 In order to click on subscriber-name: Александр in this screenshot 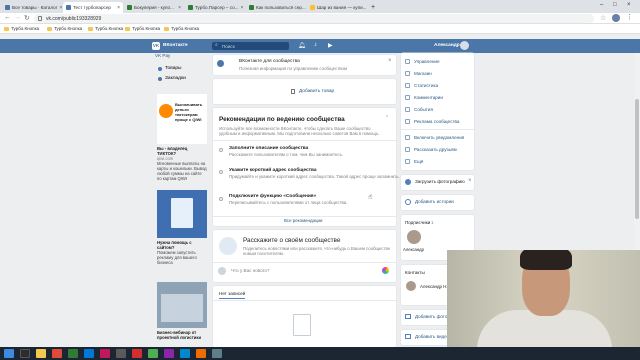, I will do `click(413, 249)`.